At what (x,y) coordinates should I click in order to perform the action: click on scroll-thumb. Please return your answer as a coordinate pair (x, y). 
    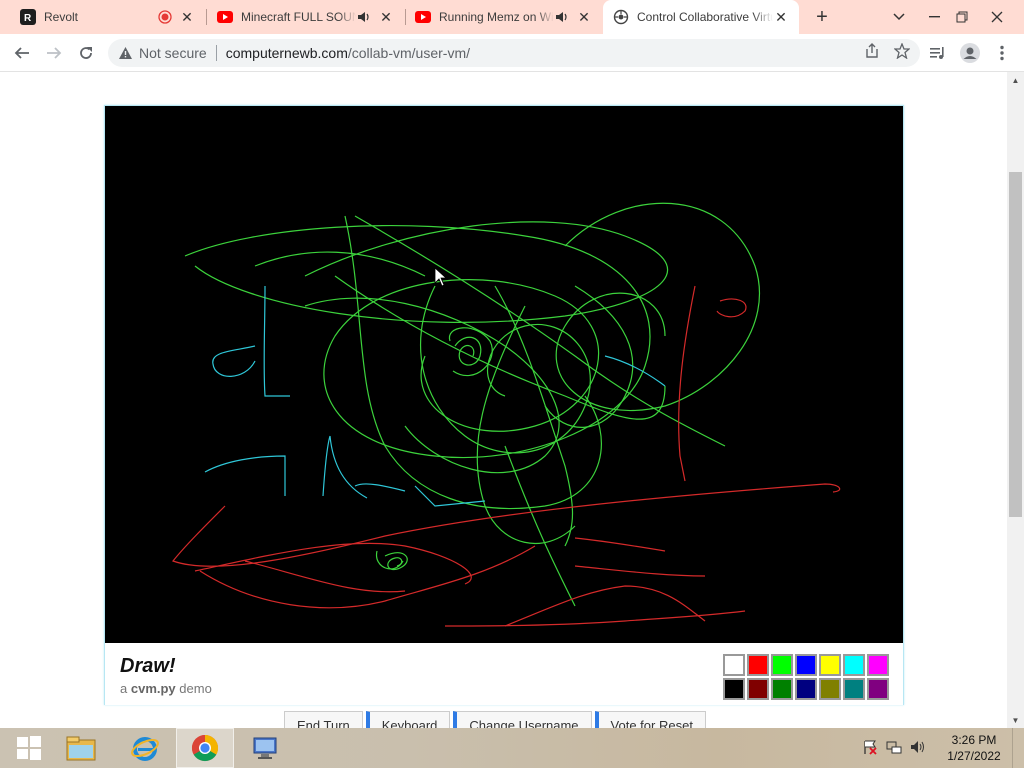
    Looking at the image, I should click on (1015, 344).